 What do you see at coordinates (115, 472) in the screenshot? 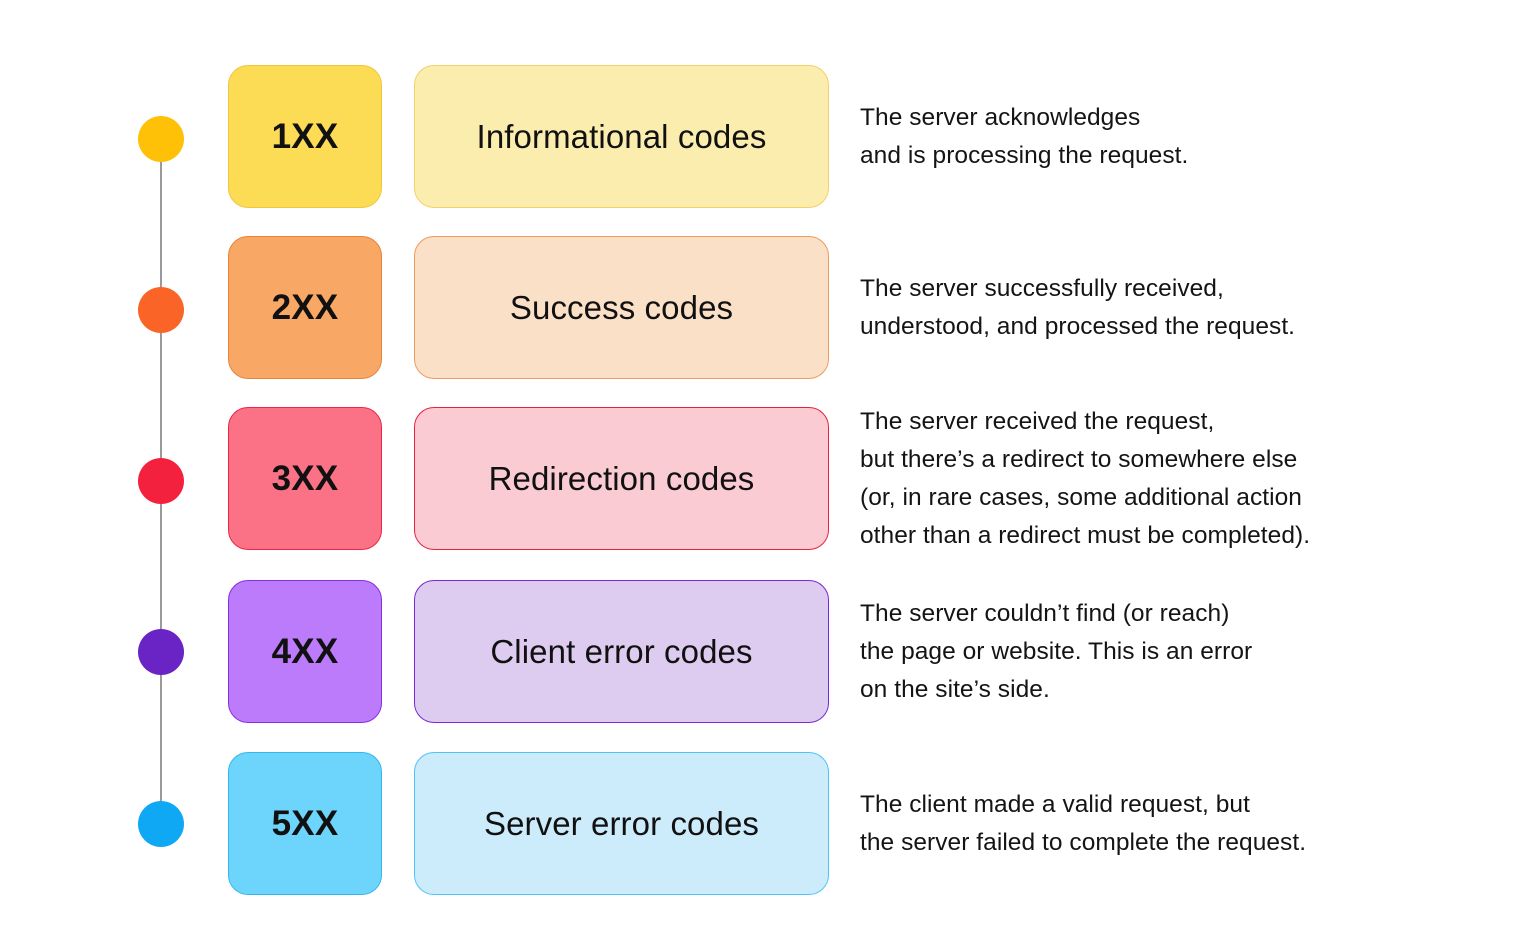
I see `timeline` at bounding box center [115, 472].